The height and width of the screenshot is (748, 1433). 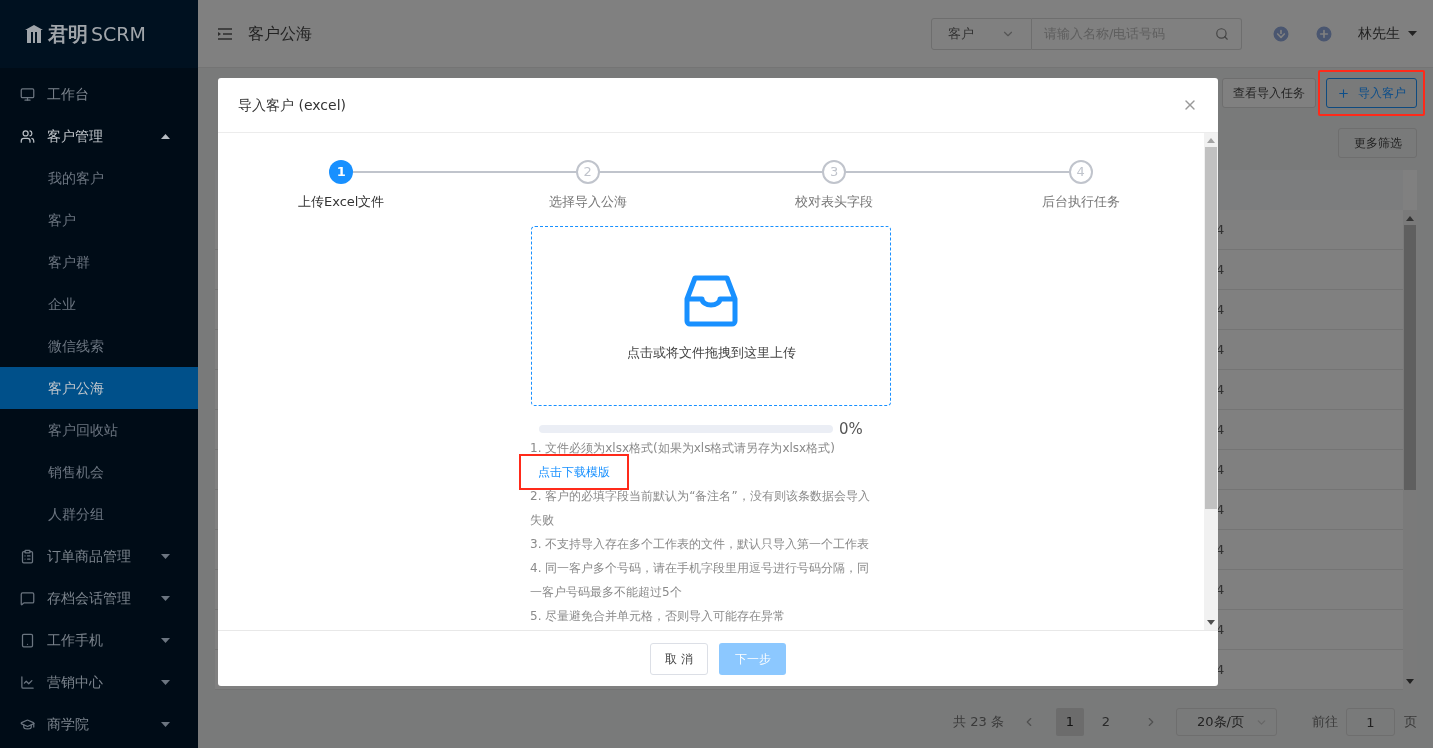 I want to click on search-icon, so click(x=1222, y=33).